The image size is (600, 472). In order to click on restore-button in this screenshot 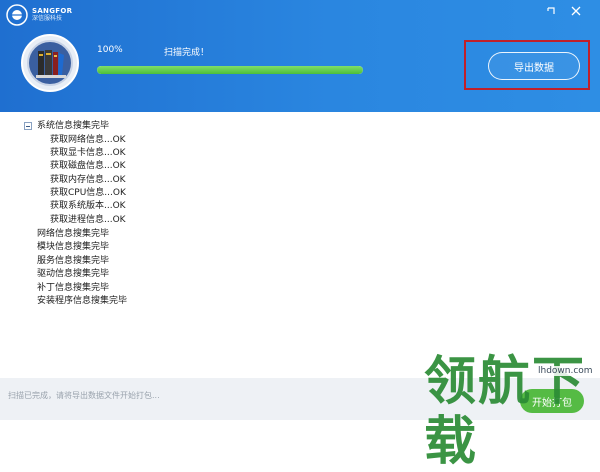, I will do `click(551, 11)`.